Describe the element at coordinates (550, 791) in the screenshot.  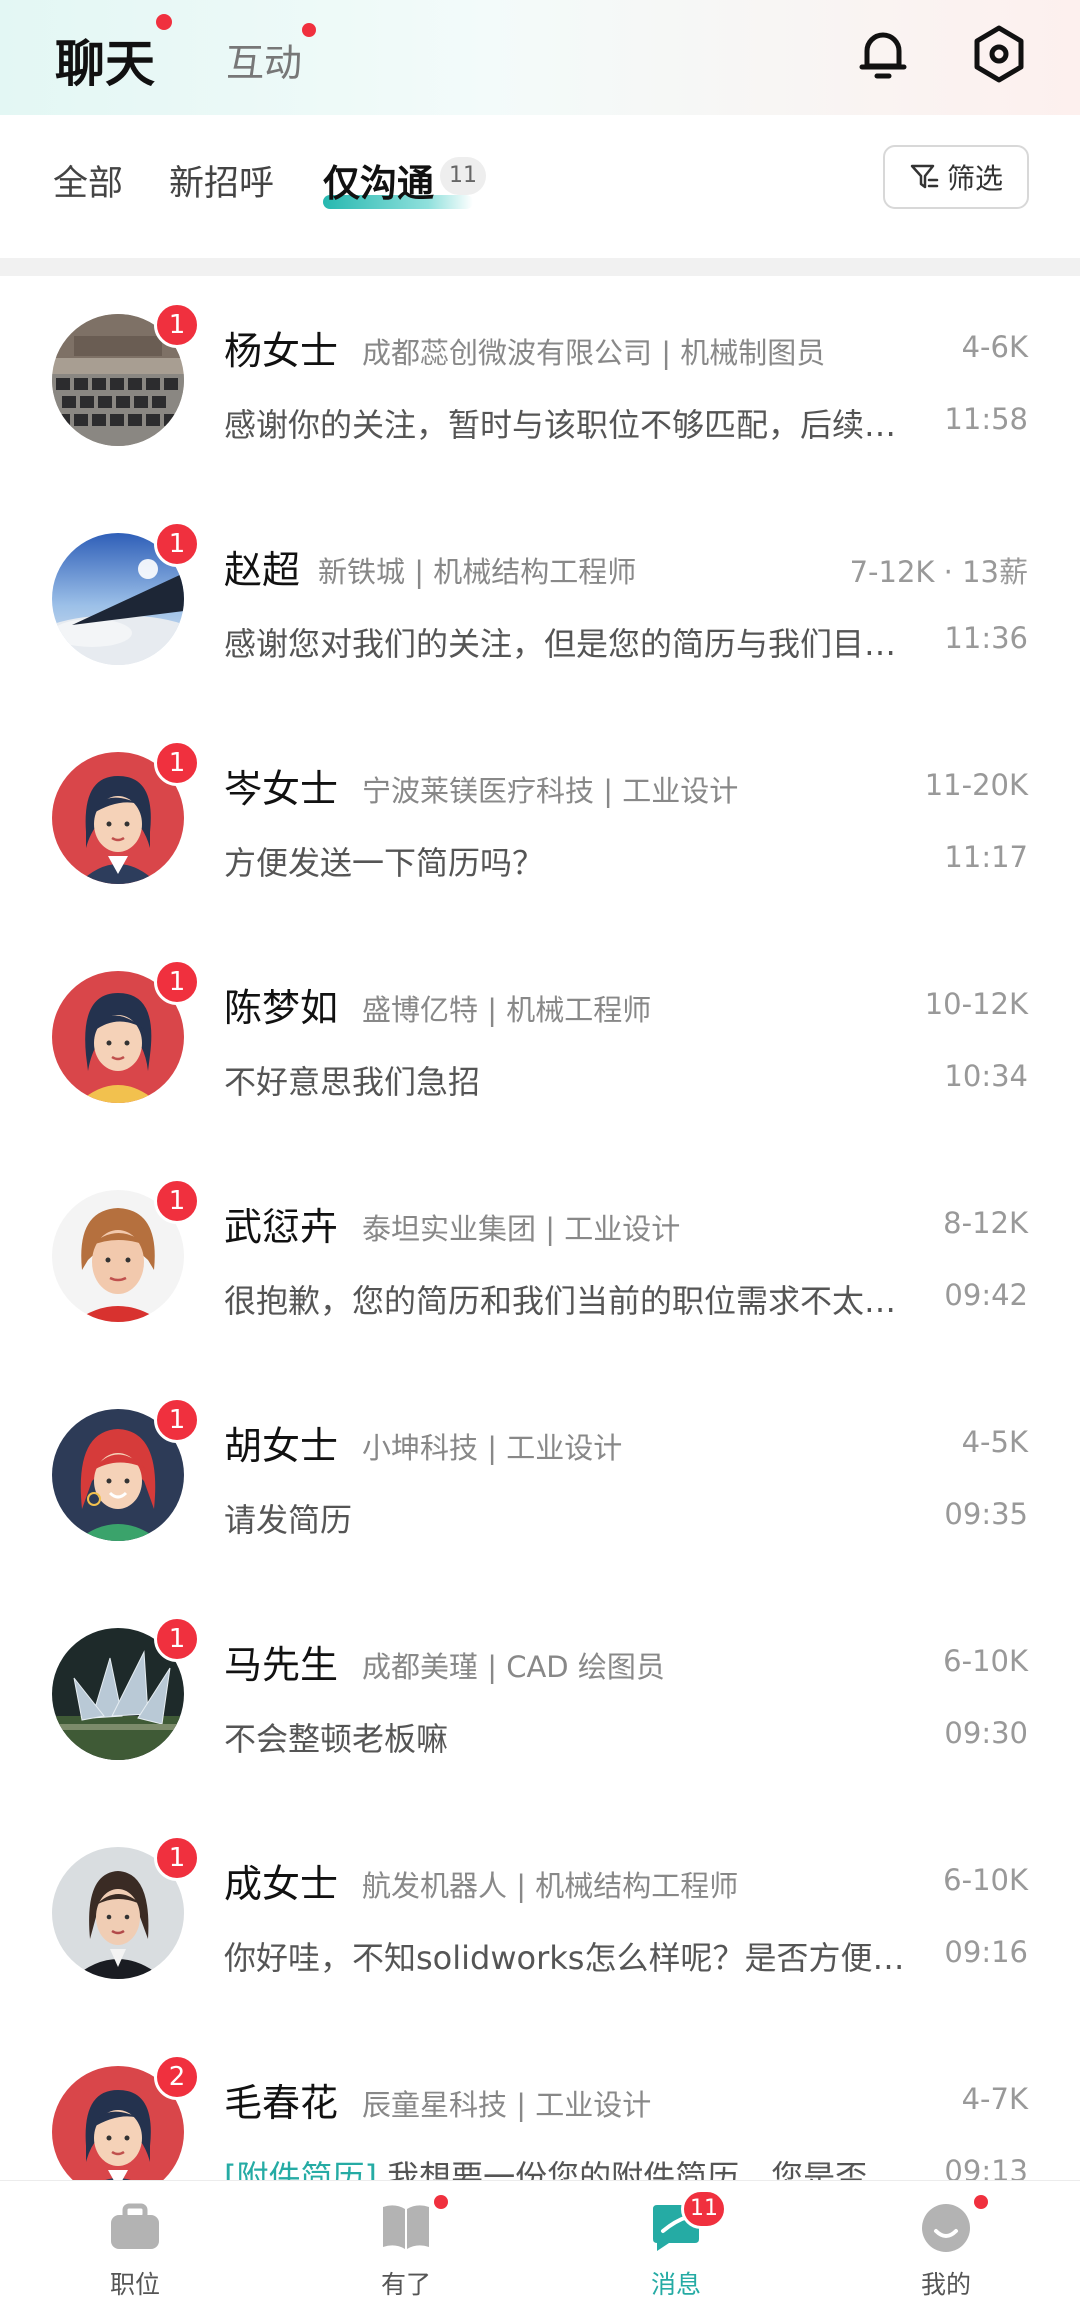
I see `company-job: 宁波莱镁医疗科技 | 工业设计` at that location.